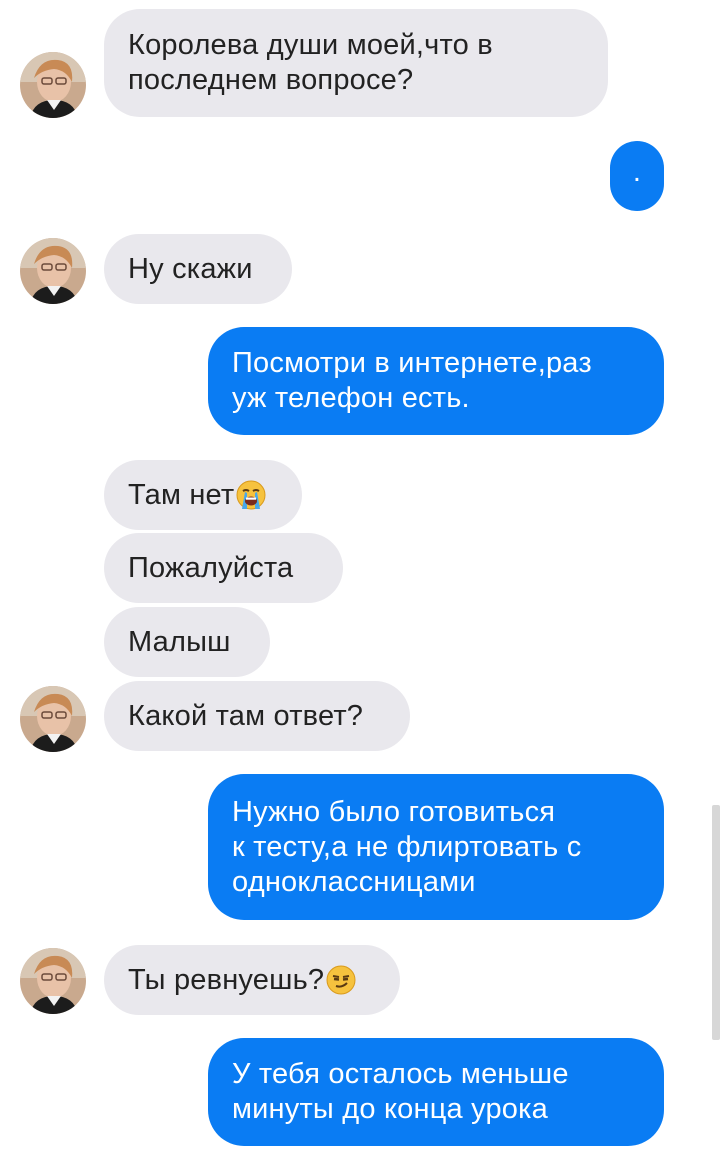 The height and width of the screenshot is (1158, 720). I want to click on message-incoming: Пожалуйста, so click(223, 568).